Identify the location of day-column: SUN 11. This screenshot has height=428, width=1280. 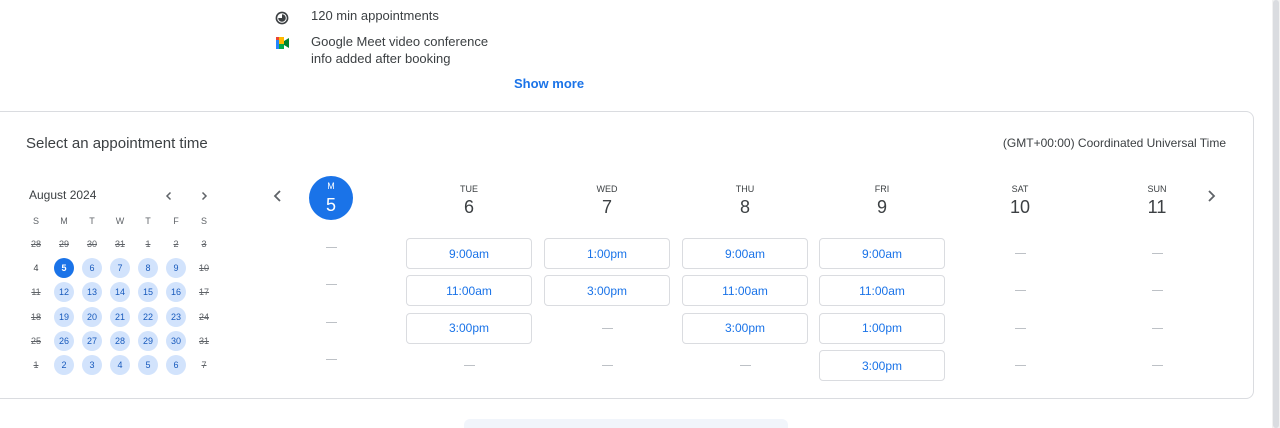
(1157, 282).